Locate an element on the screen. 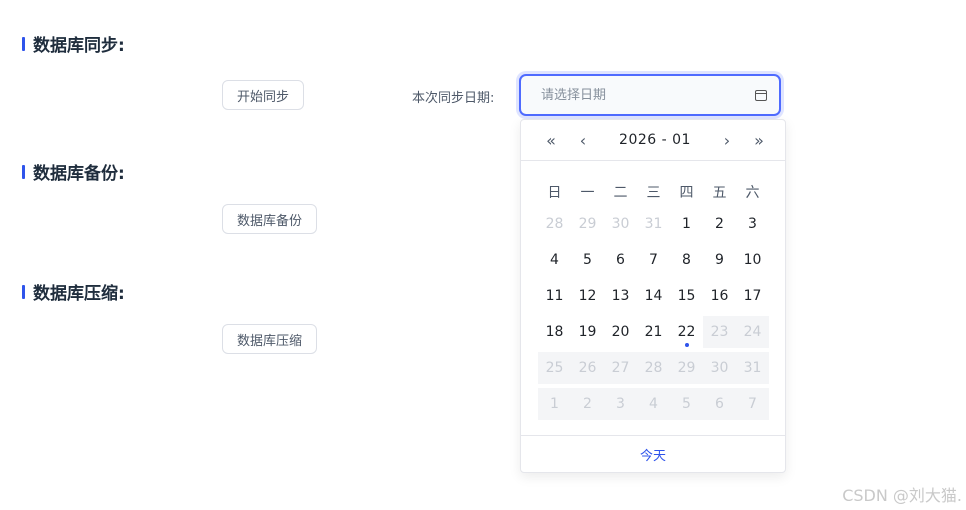 The image size is (966, 510). next-year-icon: » is located at coordinates (759, 140).